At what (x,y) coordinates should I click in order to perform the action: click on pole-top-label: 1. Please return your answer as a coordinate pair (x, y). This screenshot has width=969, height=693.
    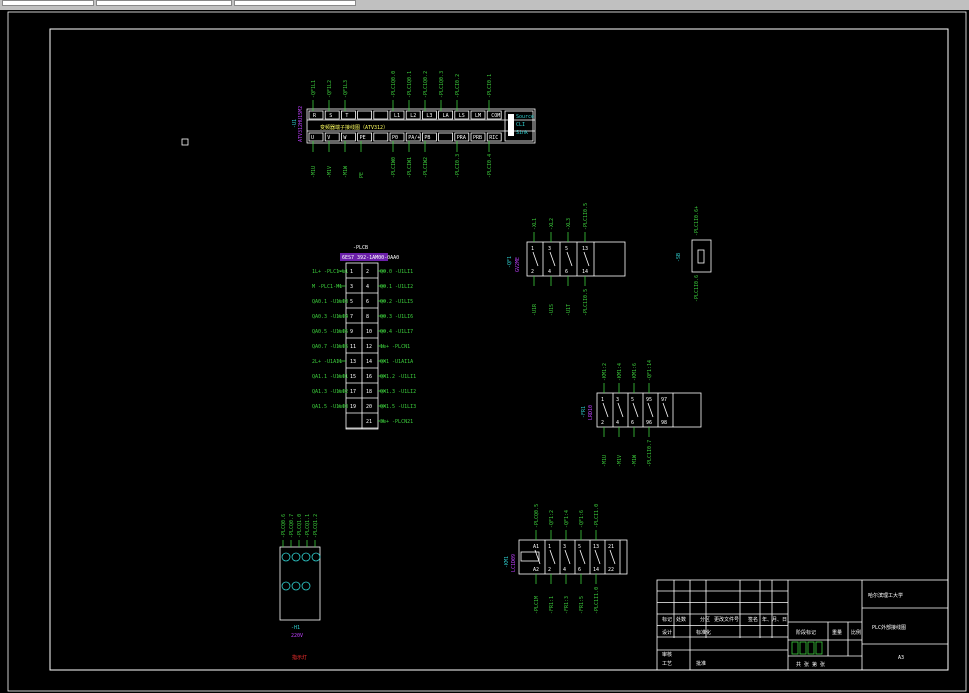
    Looking at the image, I should click on (602, 400).